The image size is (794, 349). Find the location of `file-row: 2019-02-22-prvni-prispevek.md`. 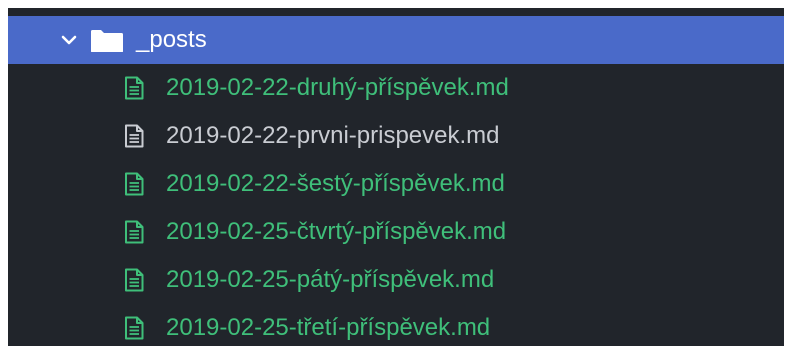

file-row: 2019-02-22-prvni-prispevek.md is located at coordinates (396, 136).